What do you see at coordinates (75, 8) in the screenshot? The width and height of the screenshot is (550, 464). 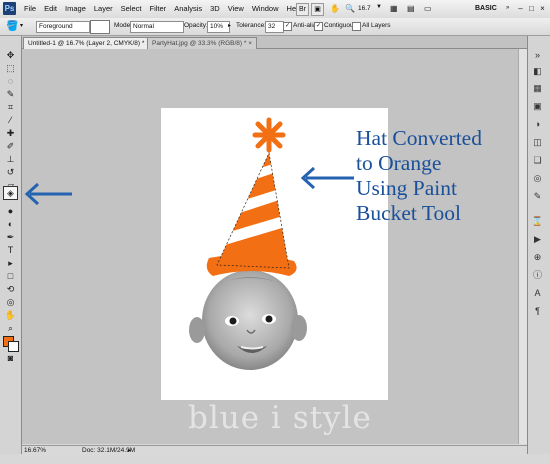 I see `menu-image: Image` at bounding box center [75, 8].